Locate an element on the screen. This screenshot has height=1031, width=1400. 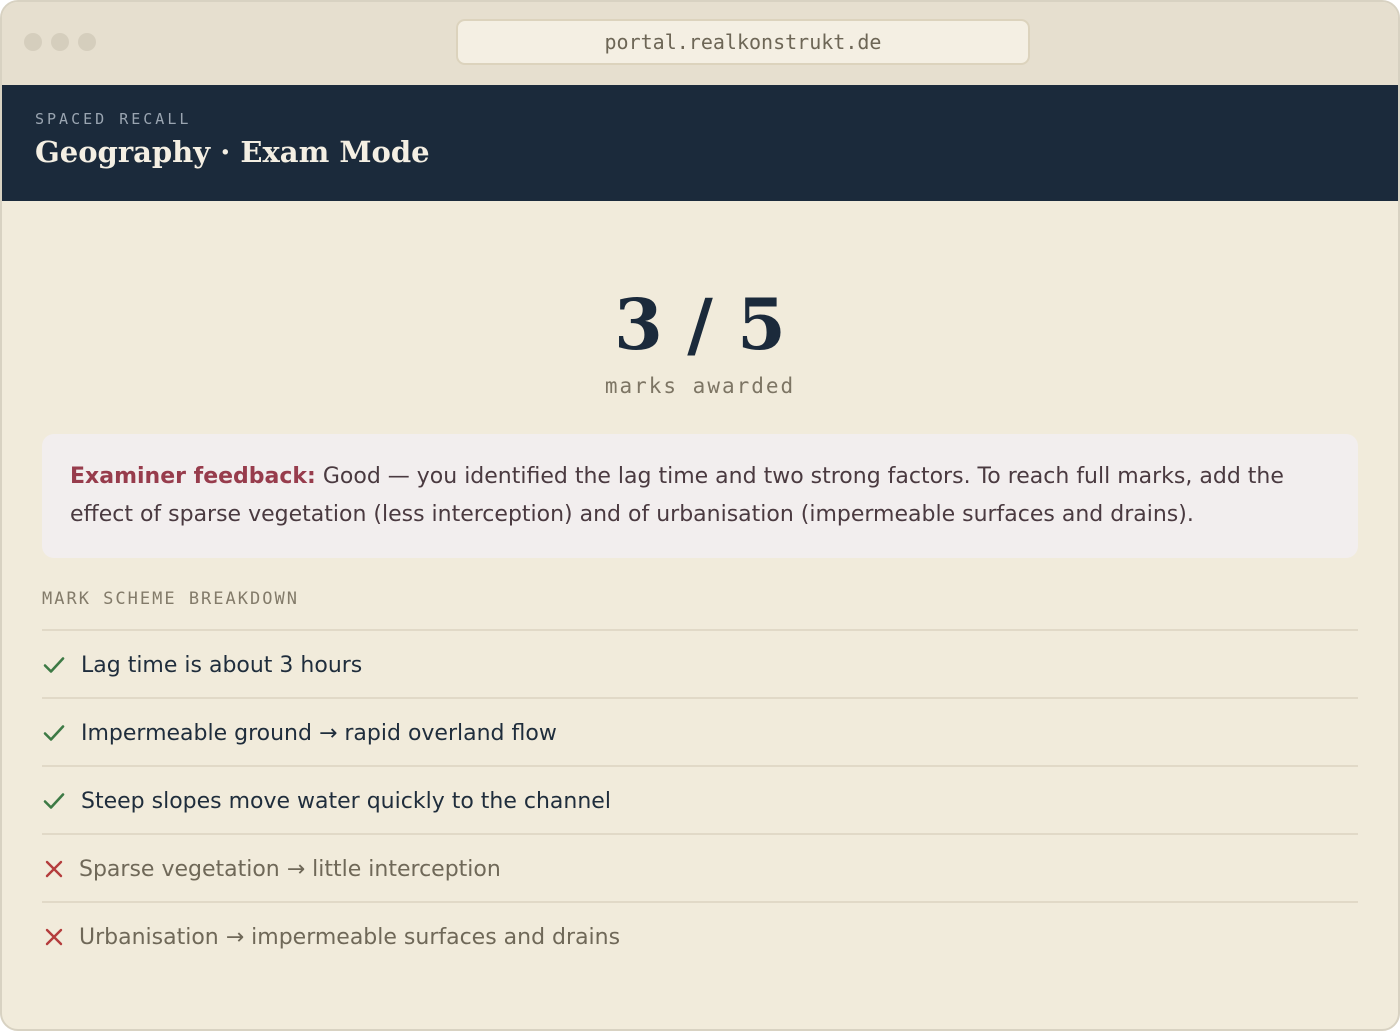
address-bar: portal.realkonstrukt.de is located at coordinates (743, 42).